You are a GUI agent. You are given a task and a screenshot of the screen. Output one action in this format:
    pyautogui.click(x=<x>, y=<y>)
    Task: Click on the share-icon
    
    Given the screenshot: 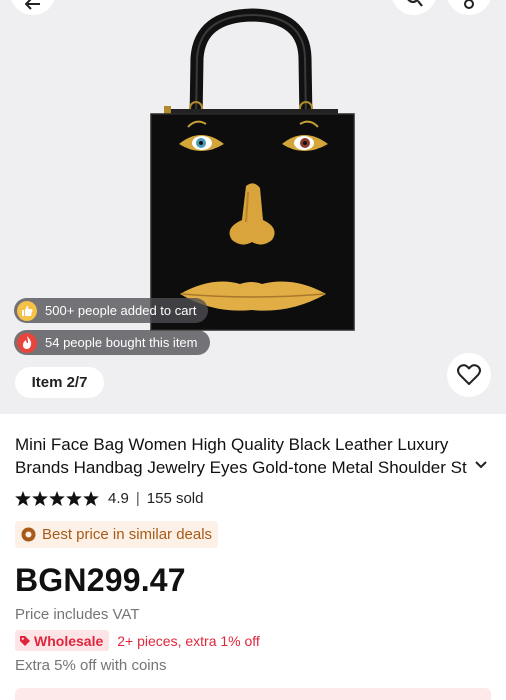 What is the action you would take?
    pyautogui.click(x=469, y=4)
    